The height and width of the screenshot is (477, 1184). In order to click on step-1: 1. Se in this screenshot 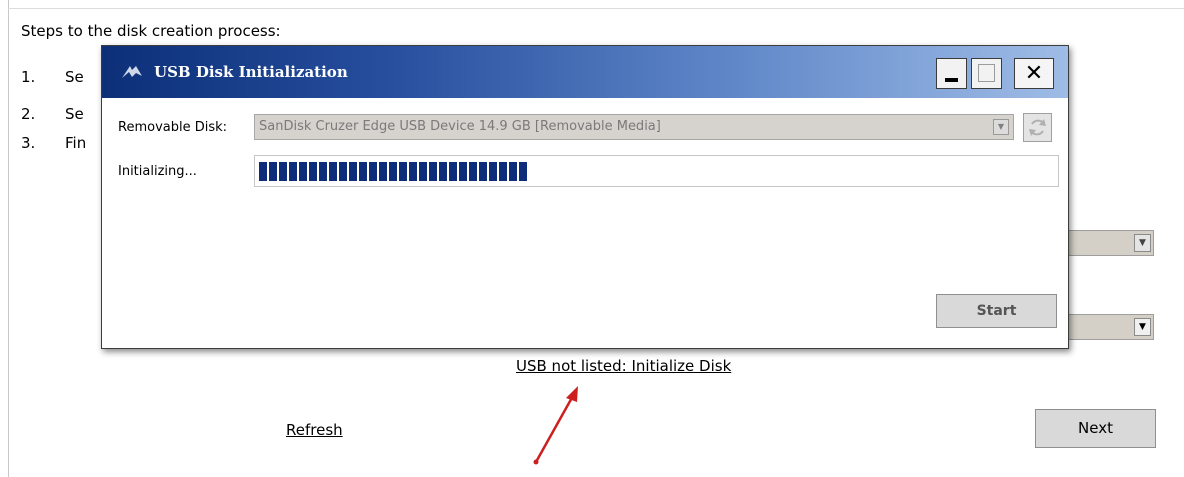, I will do `click(52, 77)`.